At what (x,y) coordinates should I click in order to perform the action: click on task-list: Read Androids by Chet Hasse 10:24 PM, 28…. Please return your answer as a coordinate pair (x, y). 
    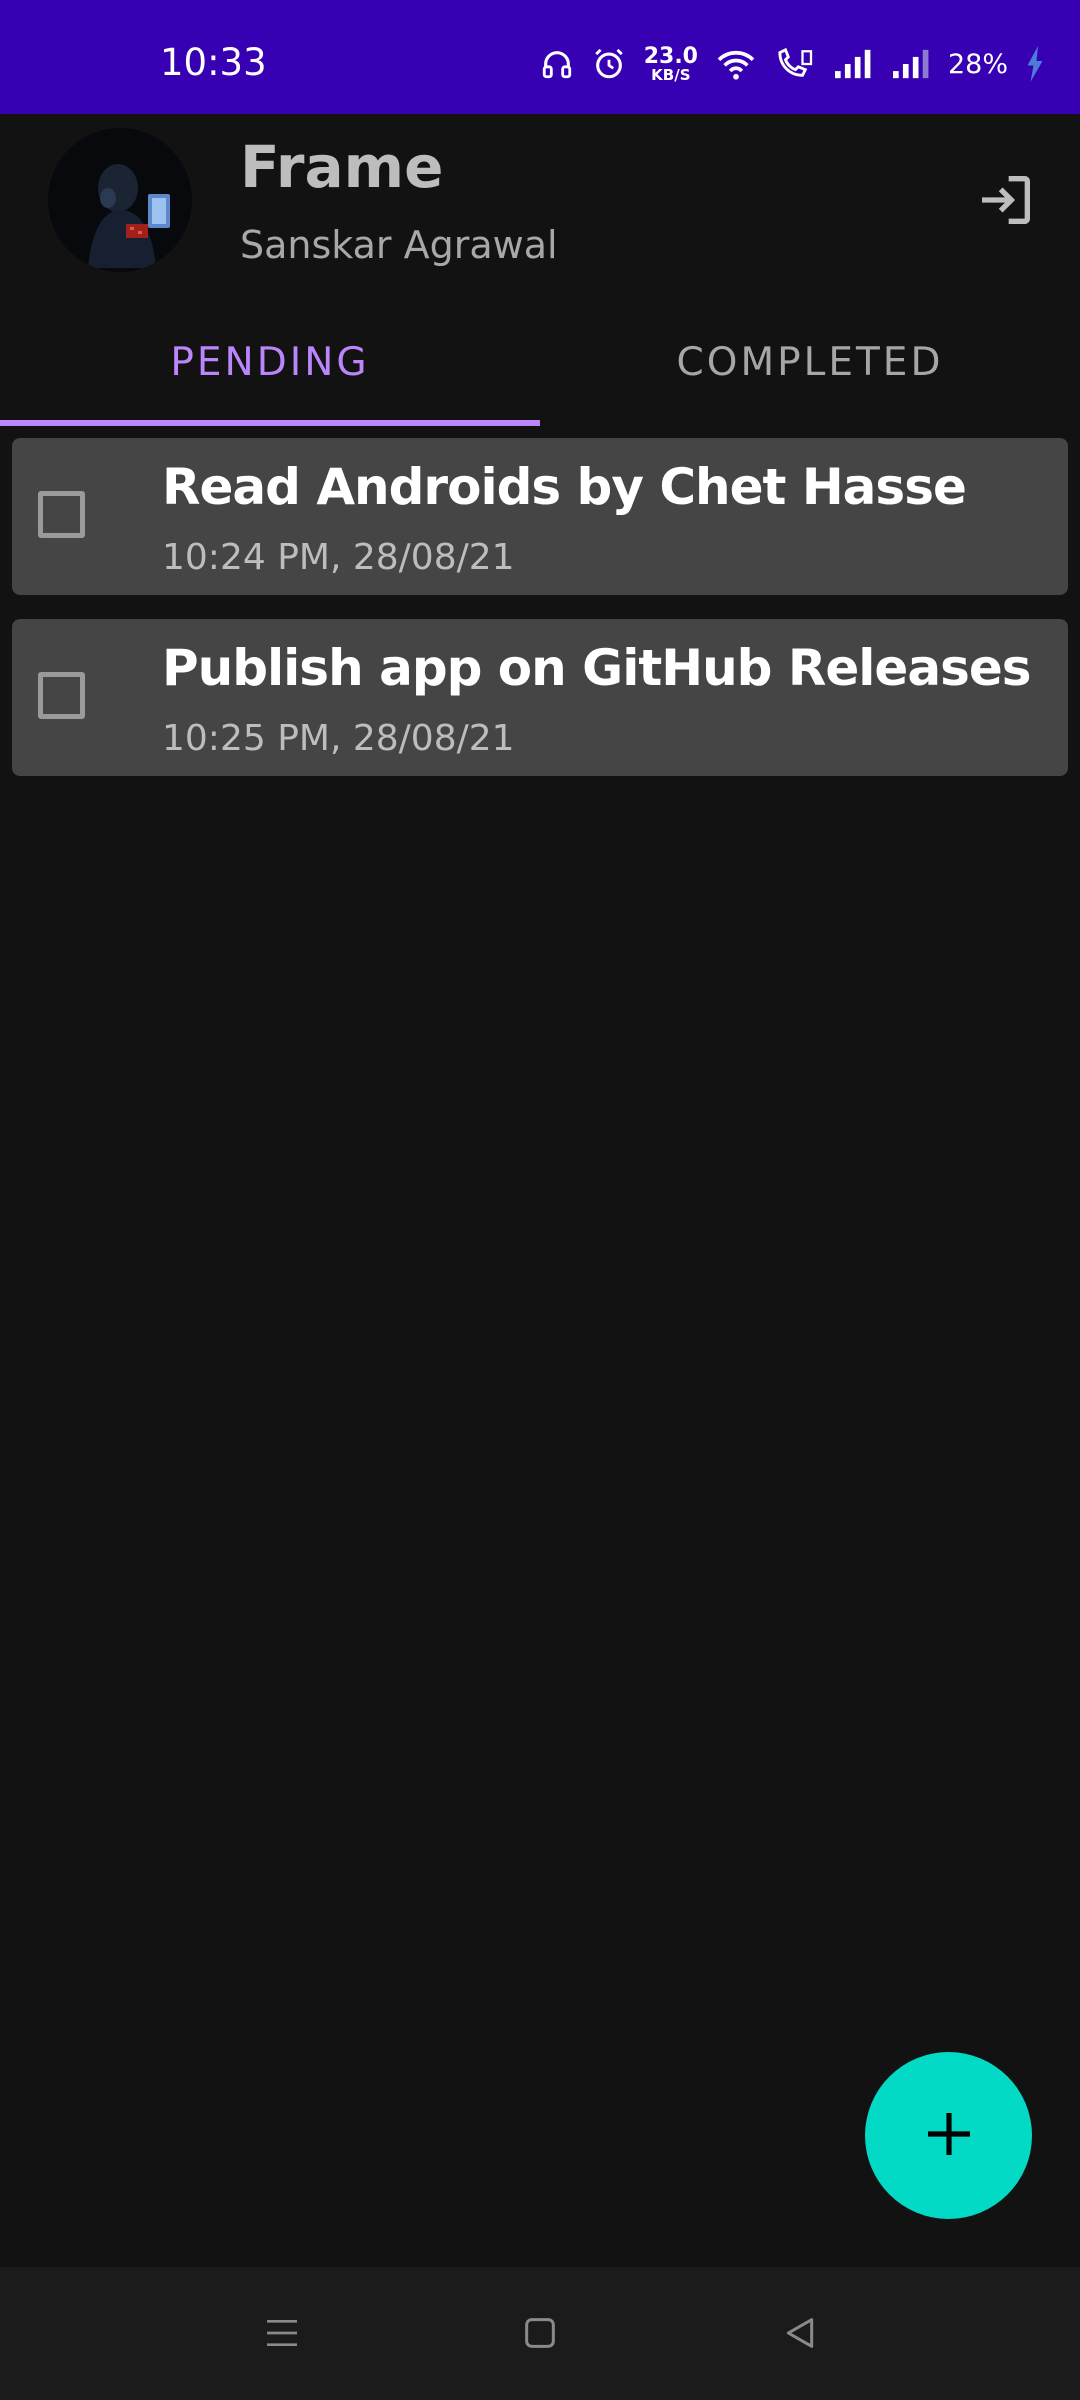
    Looking at the image, I should click on (540, 619).